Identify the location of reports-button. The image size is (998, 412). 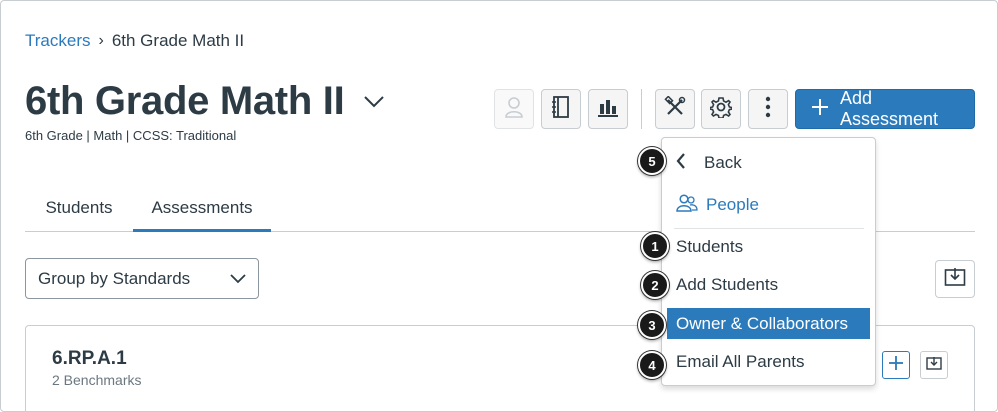
(608, 109).